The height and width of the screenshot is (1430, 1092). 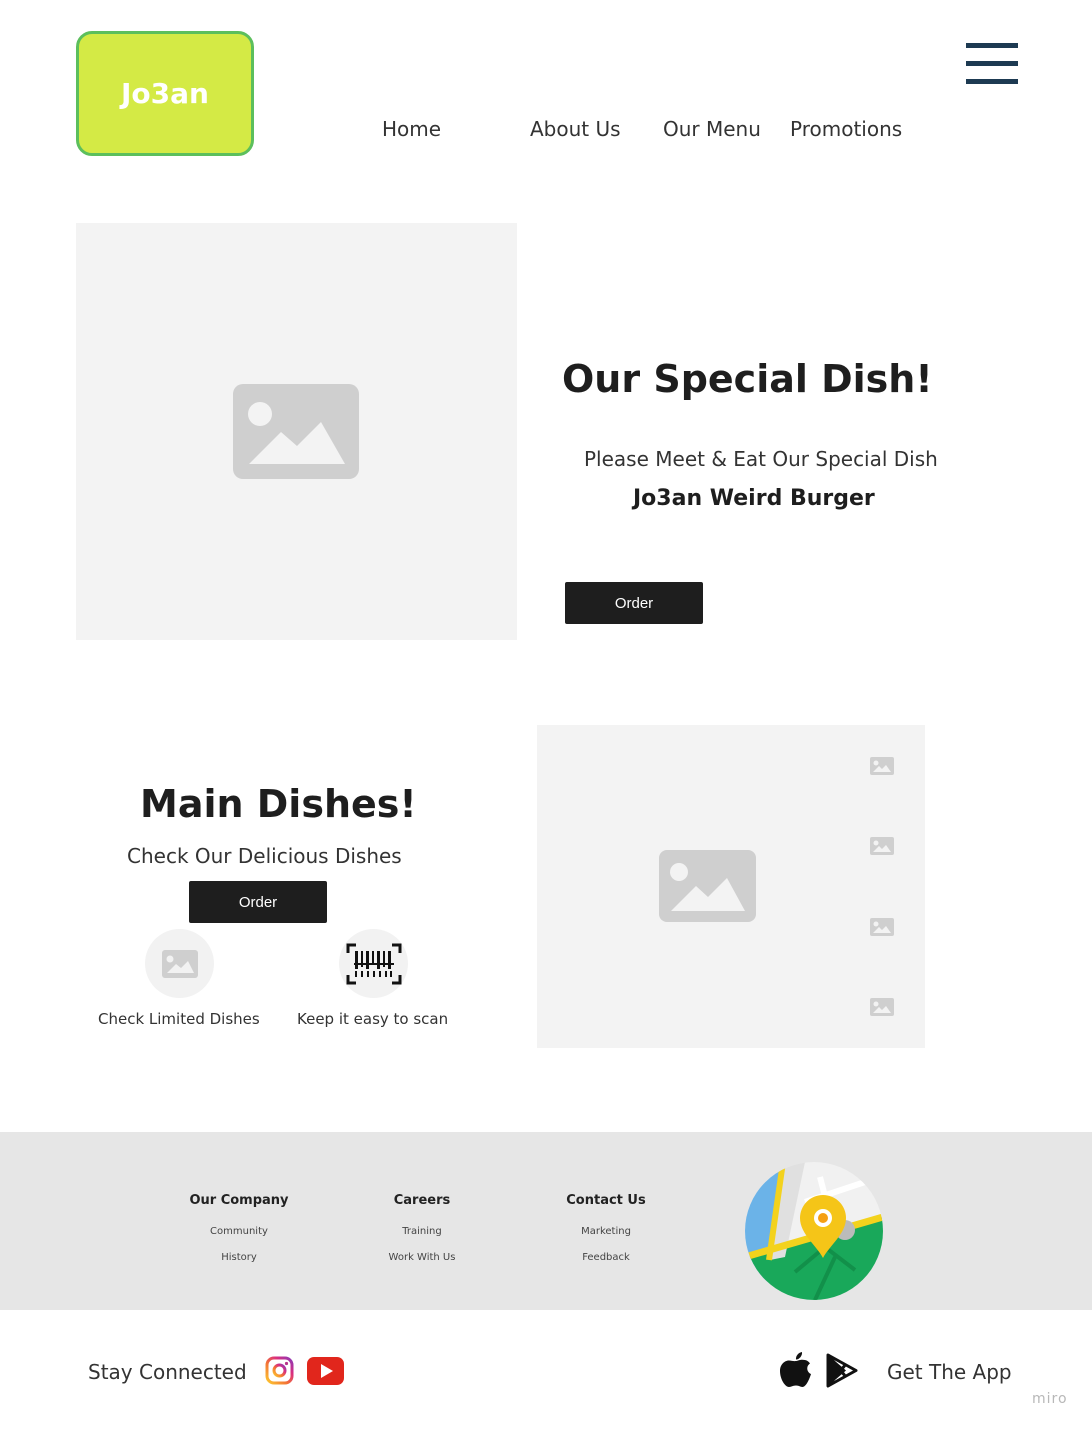 I want to click on brand-logo: Jo3an, so click(x=165, y=93).